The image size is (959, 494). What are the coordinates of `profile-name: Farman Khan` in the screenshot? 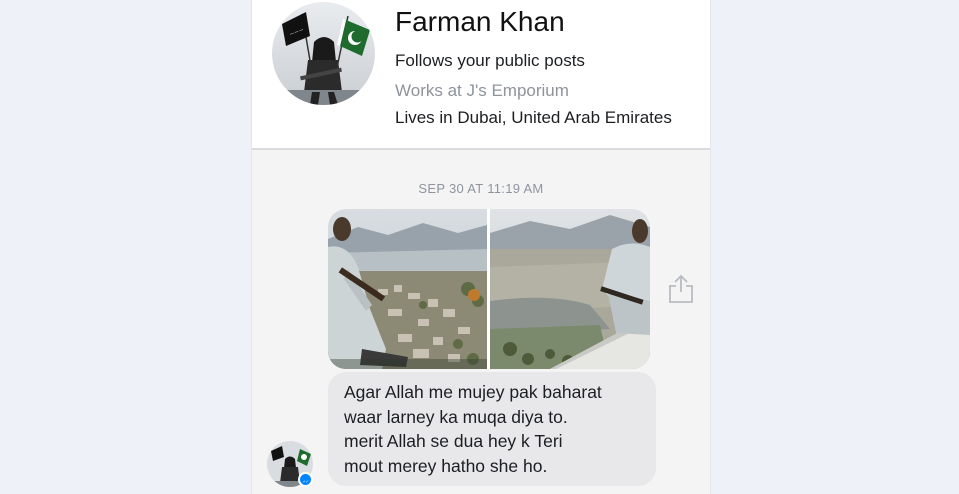 It's located at (480, 21).